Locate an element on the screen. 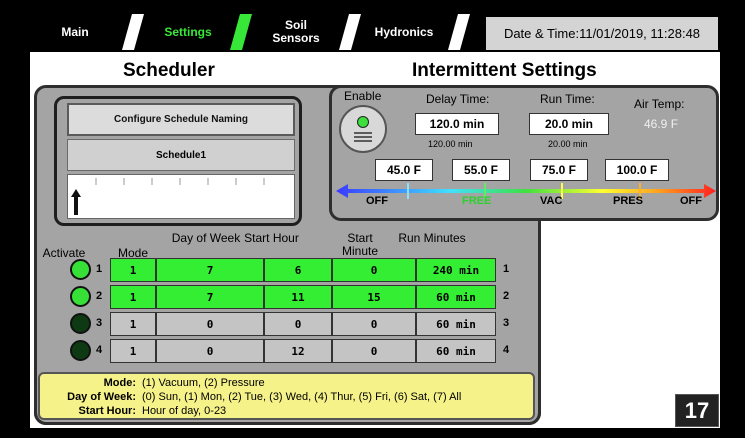  scale-label-off-low: OFF is located at coordinates (377, 201).